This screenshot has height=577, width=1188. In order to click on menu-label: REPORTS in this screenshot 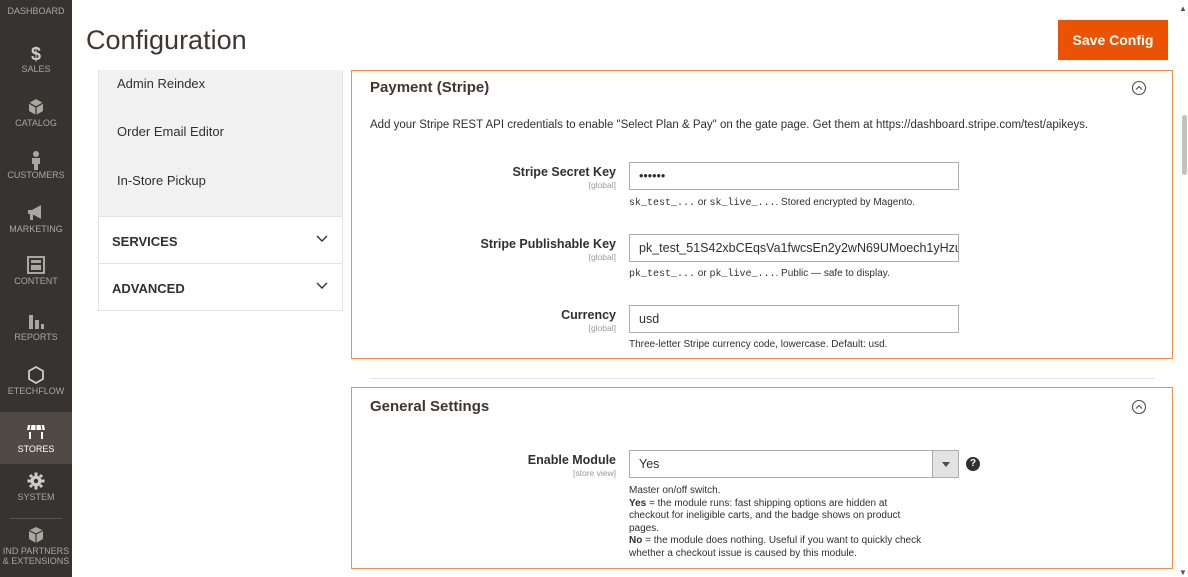, I will do `click(36, 337)`.